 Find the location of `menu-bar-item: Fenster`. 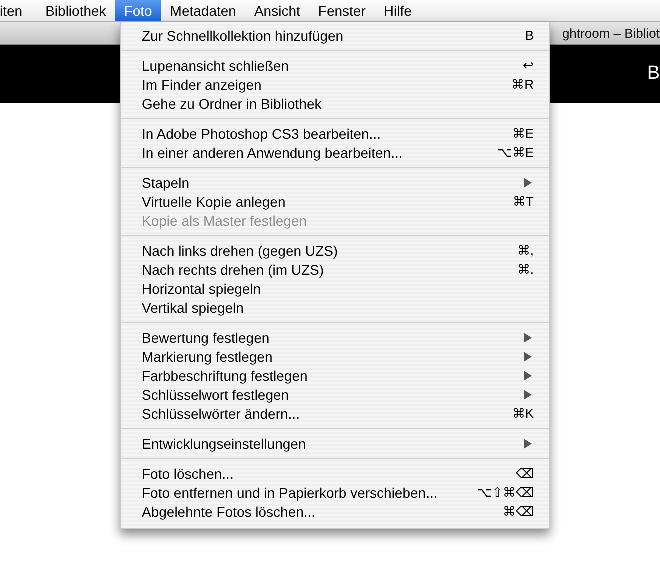

menu-bar-item: Fenster is located at coordinates (342, 10).